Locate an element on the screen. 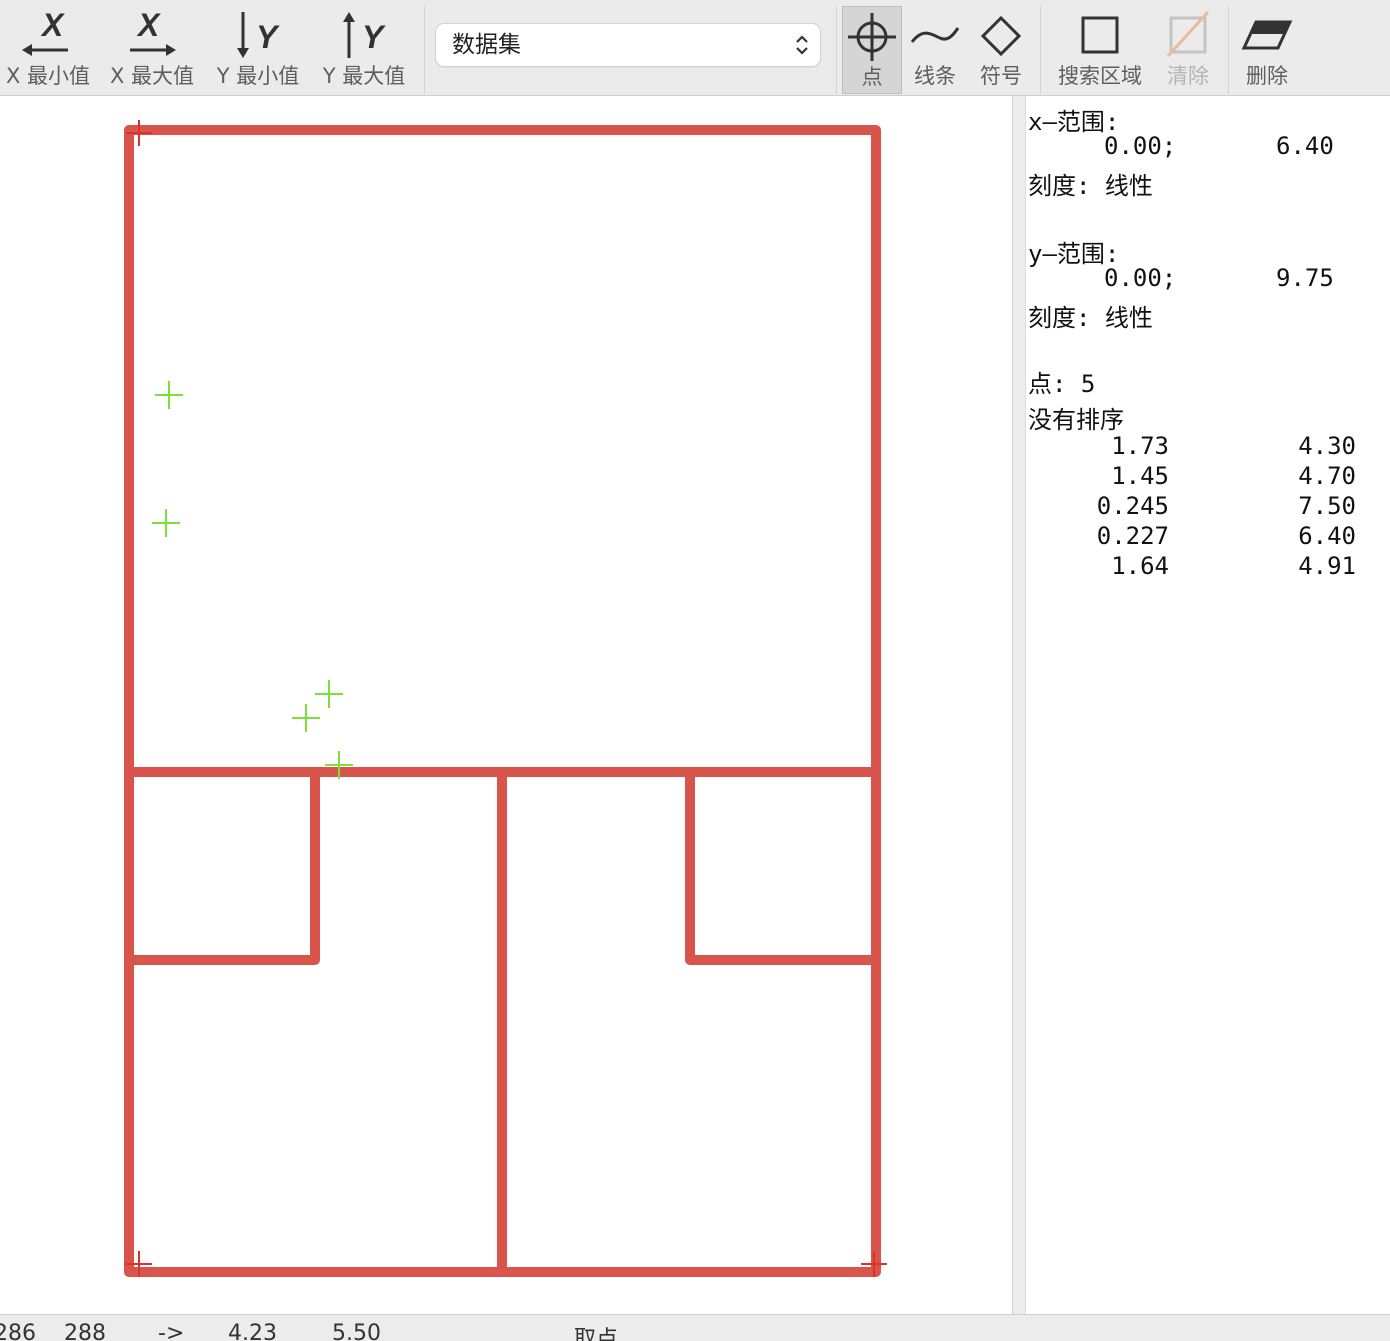 The width and height of the screenshot is (1390, 1341). square-icon is located at coordinates (1100, 35).